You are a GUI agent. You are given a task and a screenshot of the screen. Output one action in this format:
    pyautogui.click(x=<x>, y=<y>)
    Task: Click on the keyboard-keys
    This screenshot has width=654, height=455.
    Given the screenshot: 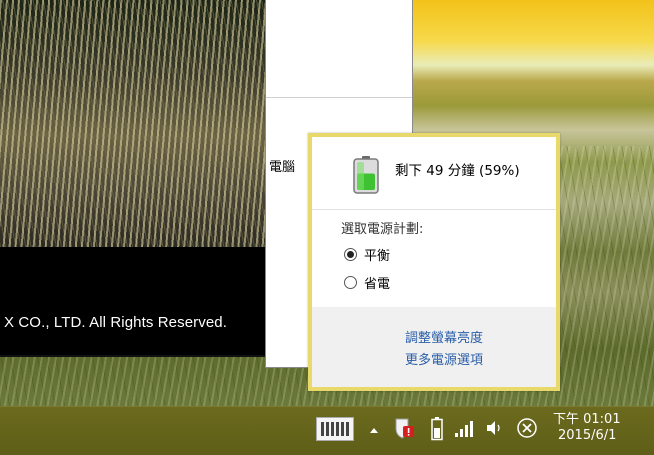 What is the action you would take?
    pyautogui.click(x=335, y=429)
    